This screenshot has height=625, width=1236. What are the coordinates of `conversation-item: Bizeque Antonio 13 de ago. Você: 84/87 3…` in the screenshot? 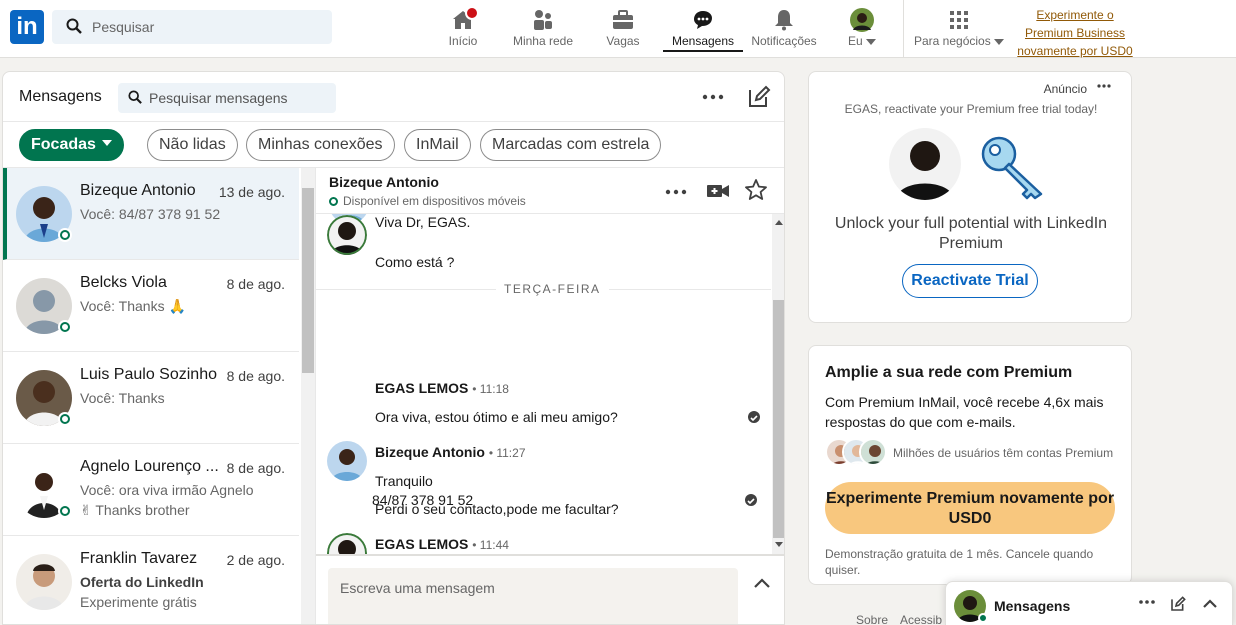 It's located at (151, 214).